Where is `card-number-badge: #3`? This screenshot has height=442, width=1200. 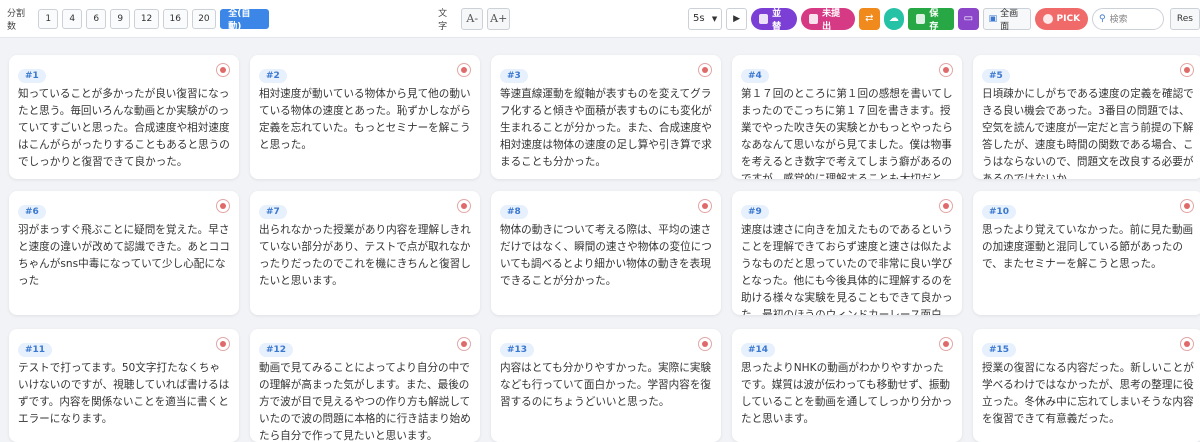
card-number-badge: #3 is located at coordinates (514, 76).